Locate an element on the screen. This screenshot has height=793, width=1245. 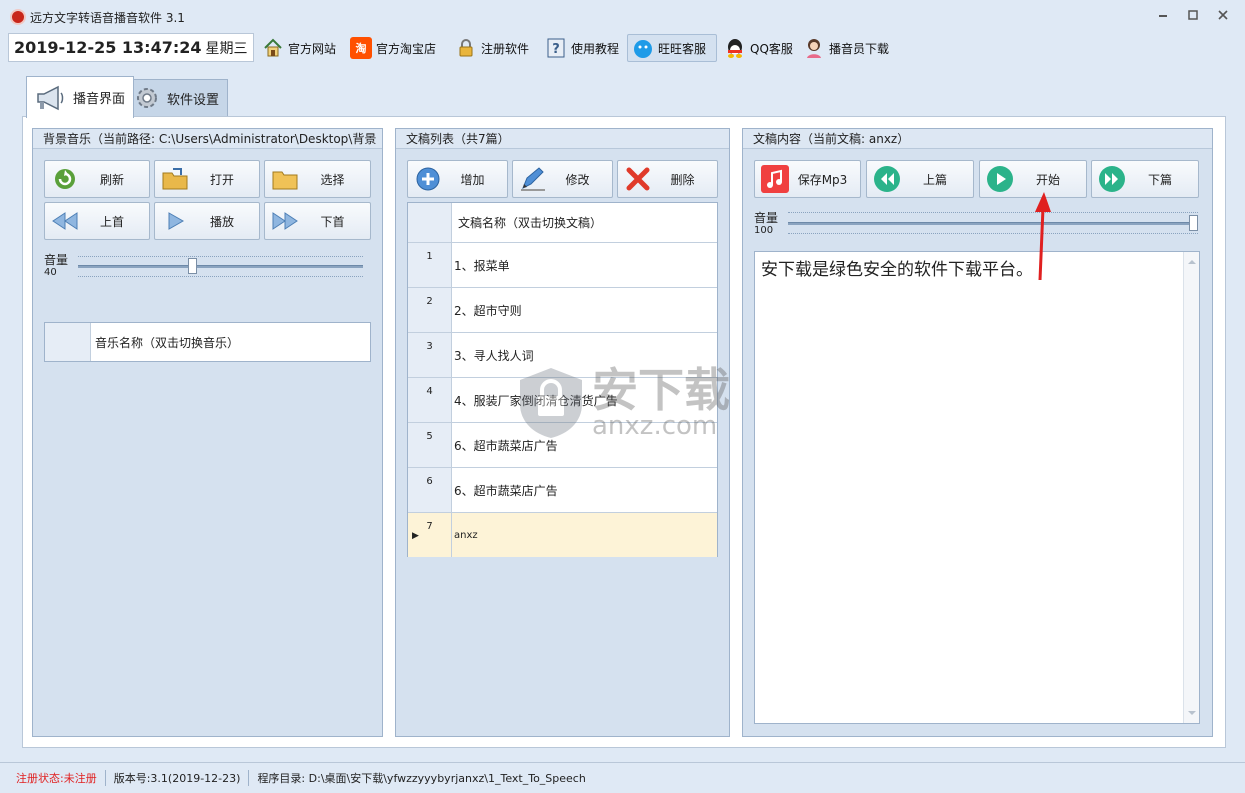
delete-draft-label: 删除 is located at coordinates (682, 179).